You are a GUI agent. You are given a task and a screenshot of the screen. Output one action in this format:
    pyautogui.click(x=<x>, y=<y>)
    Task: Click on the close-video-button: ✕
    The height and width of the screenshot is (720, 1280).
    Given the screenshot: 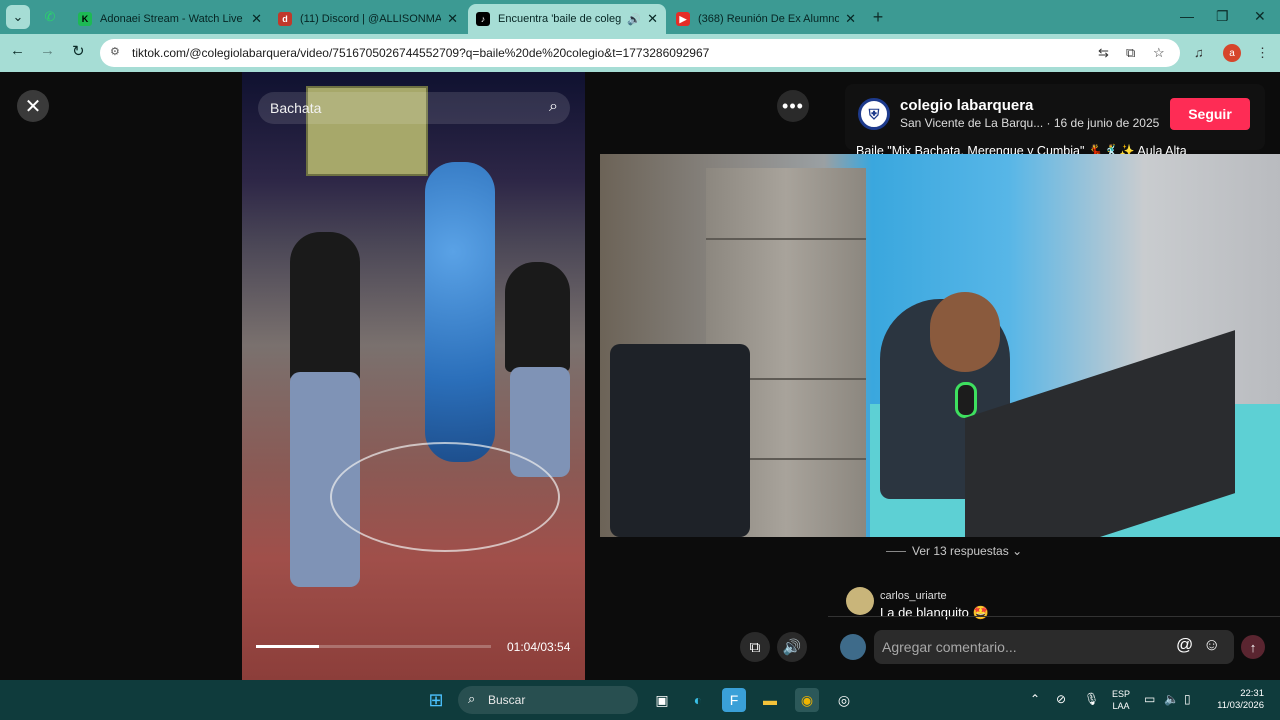 What is the action you would take?
    pyautogui.click(x=33, y=106)
    